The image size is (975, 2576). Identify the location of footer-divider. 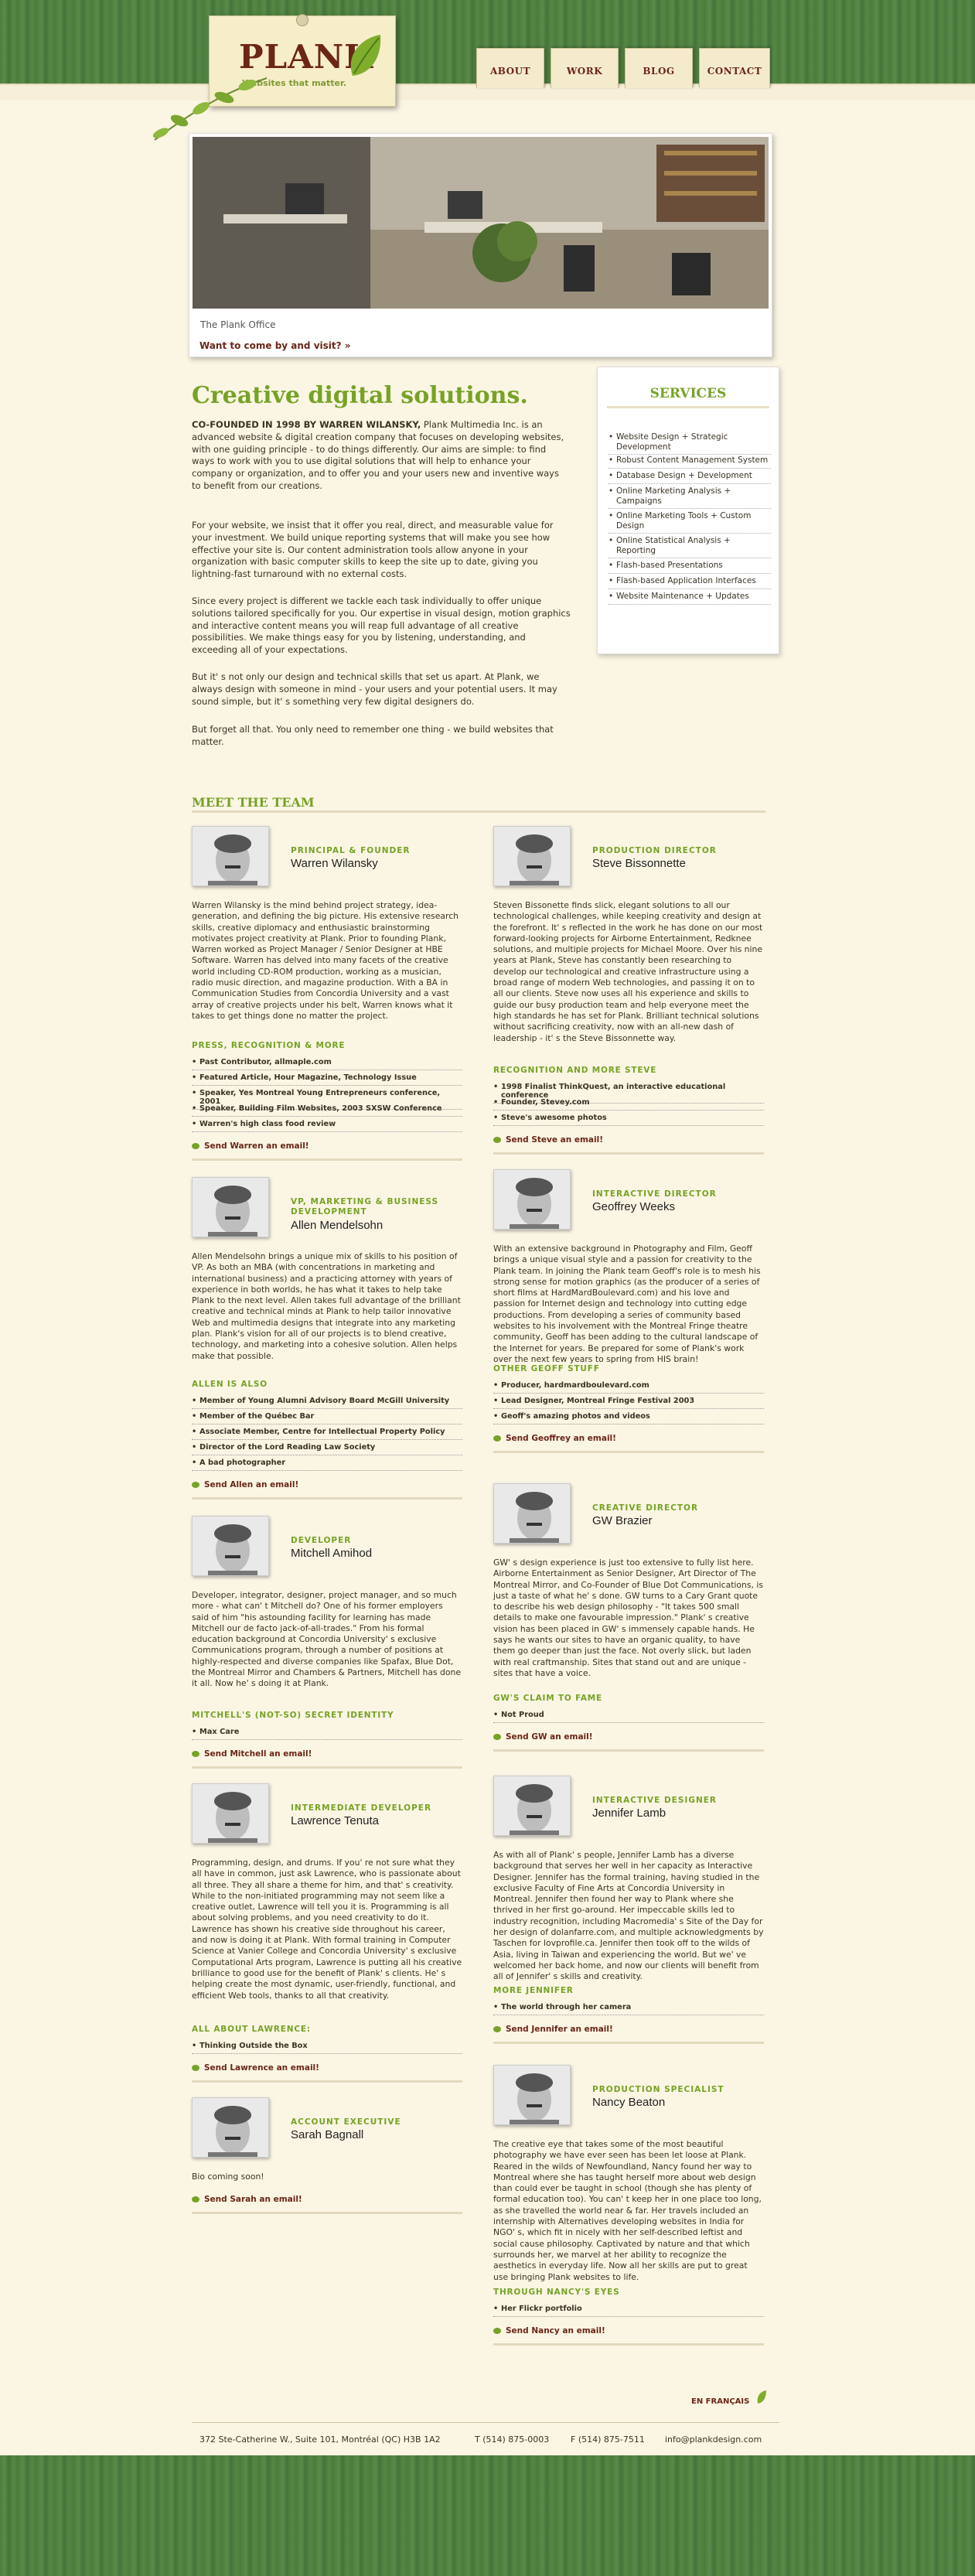
(485, 2422).